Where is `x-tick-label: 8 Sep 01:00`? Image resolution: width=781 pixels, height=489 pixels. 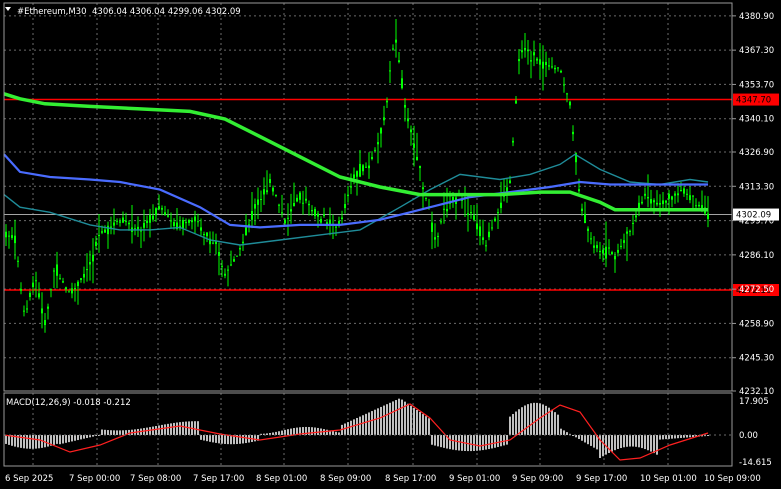
x-tick-label: 8 Sep 01:00 is located at coordinates (281, 479).